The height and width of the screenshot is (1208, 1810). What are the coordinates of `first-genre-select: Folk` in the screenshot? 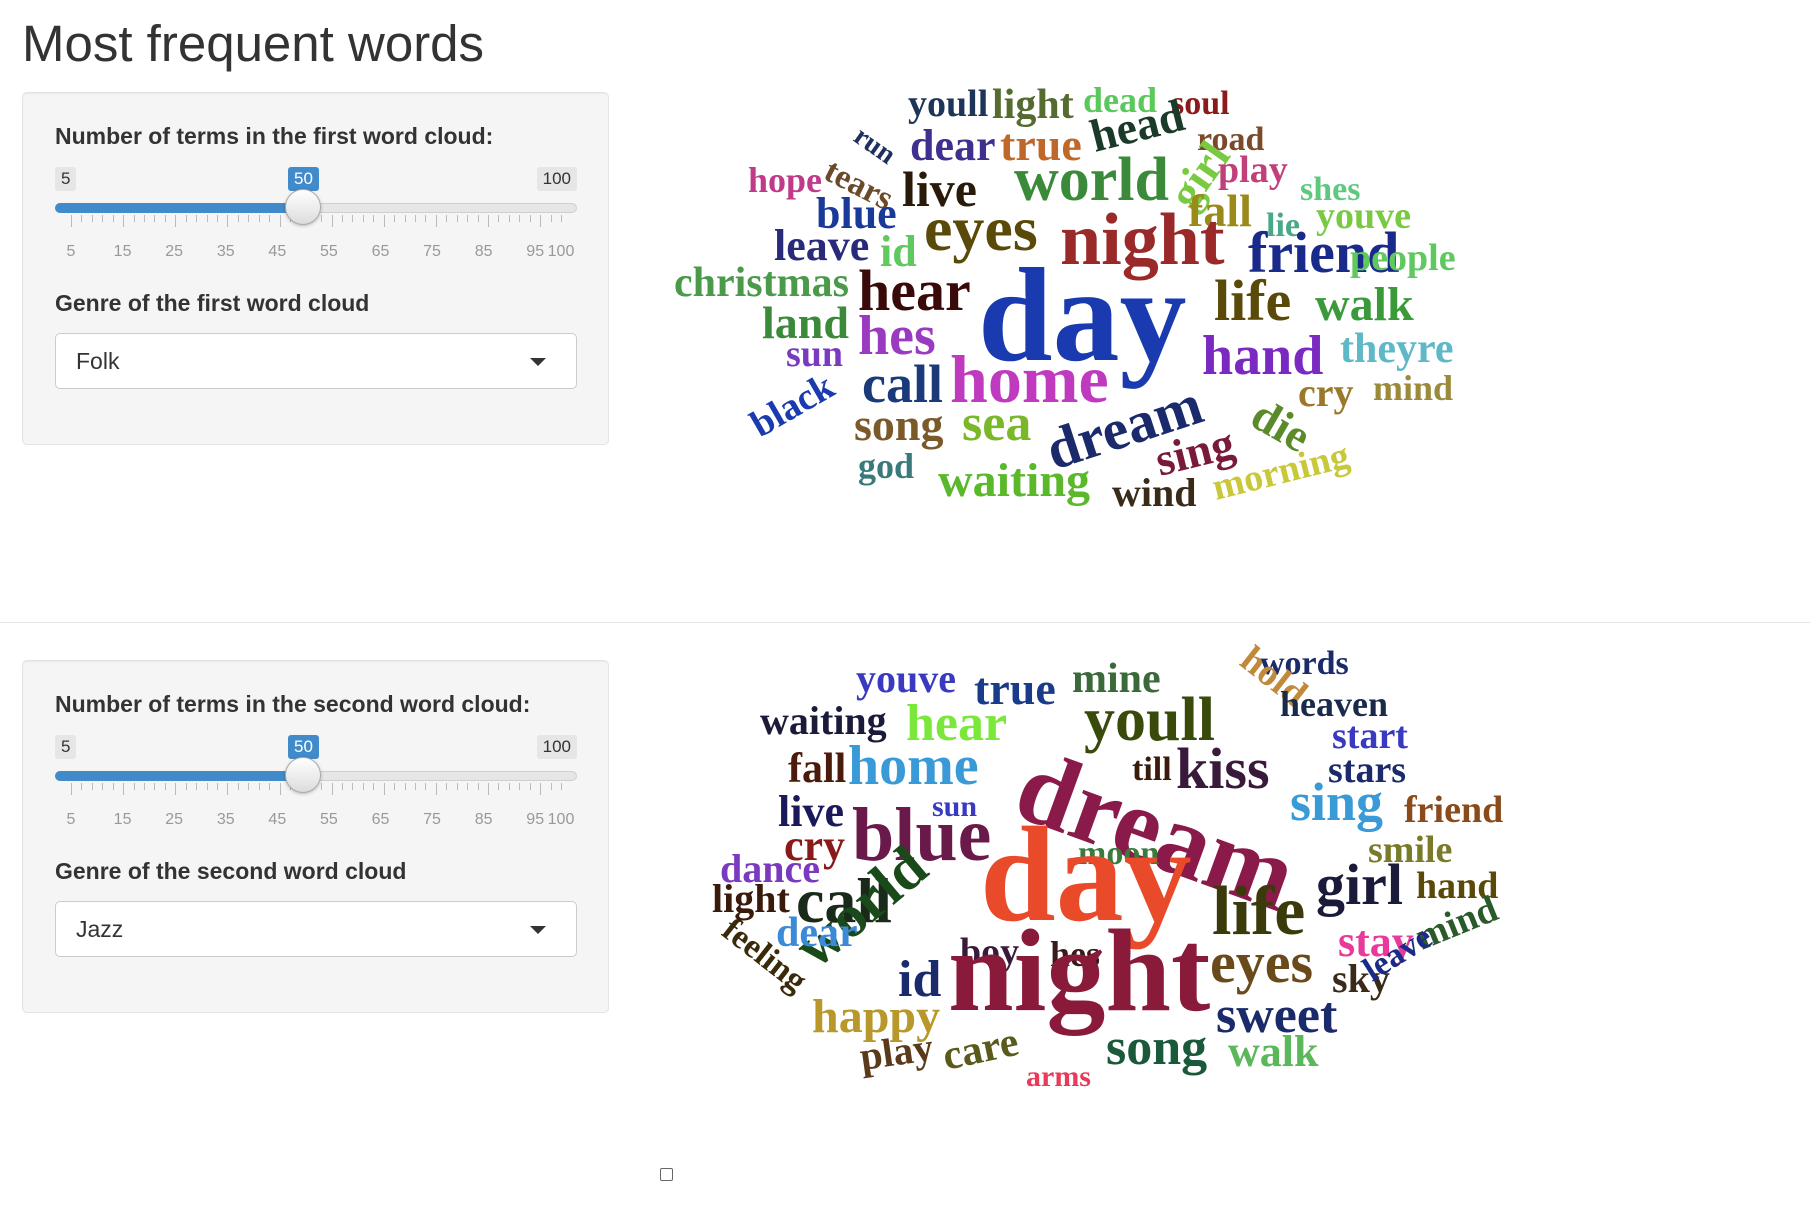 It's located at (316, 361).